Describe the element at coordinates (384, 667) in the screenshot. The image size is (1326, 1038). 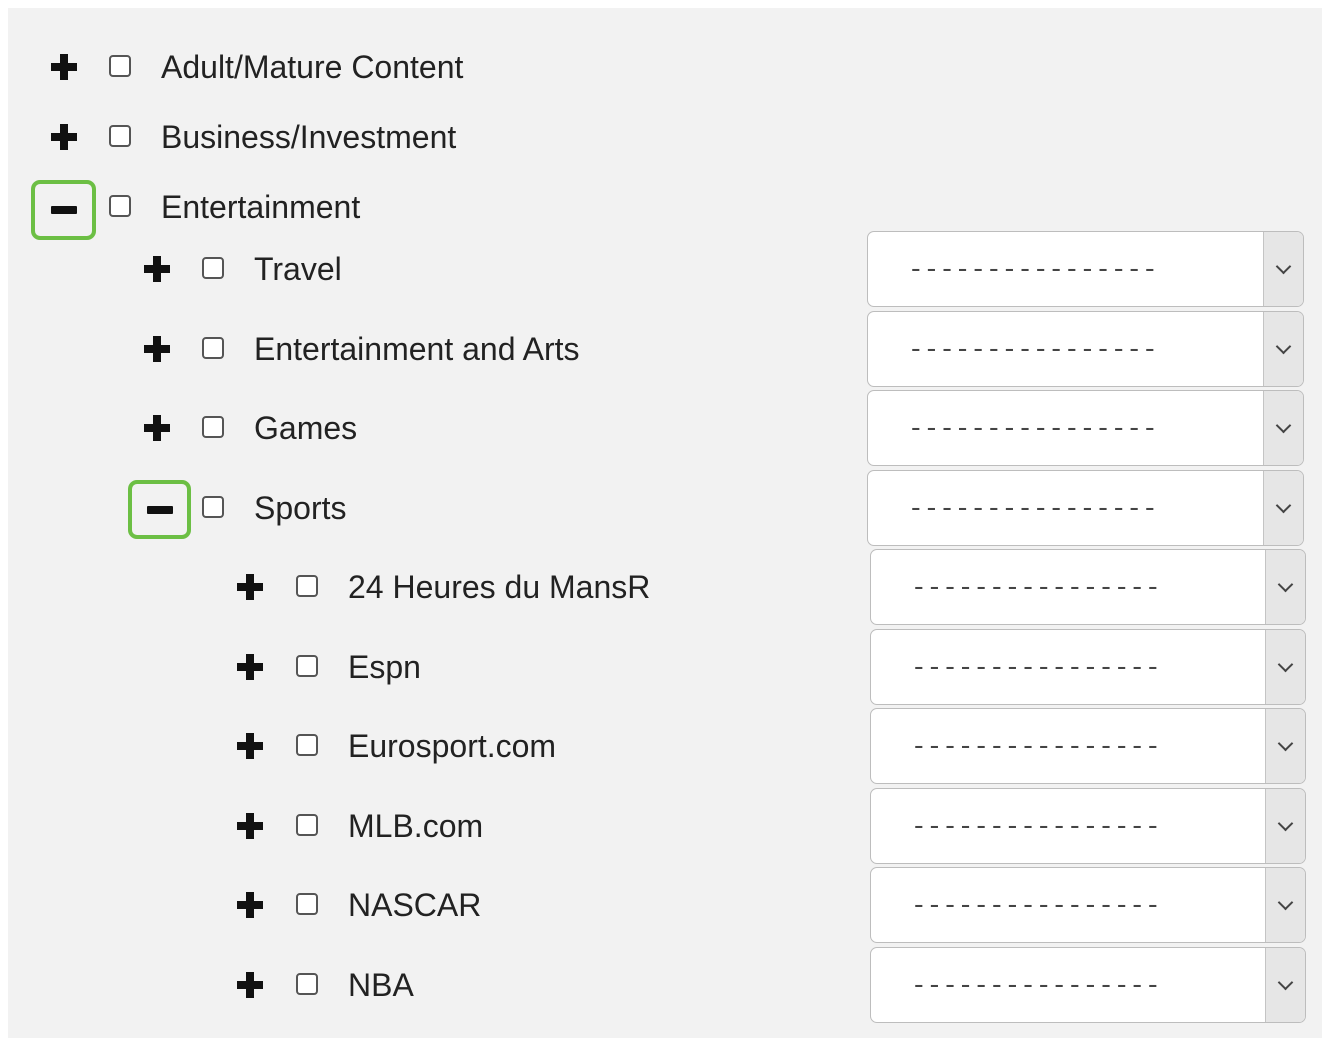
I see `category-label: Espn` at that location.